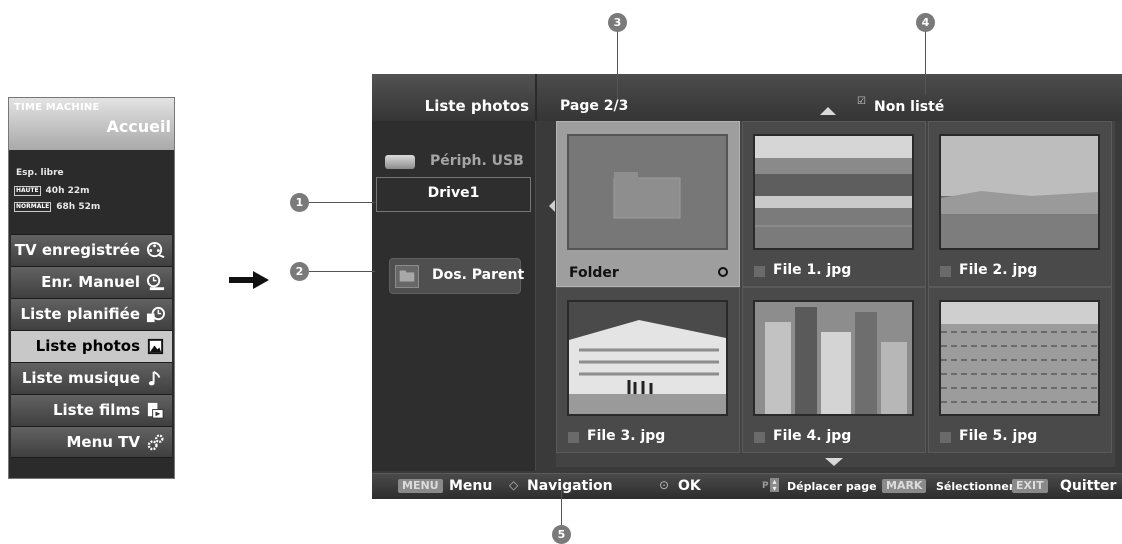 The height and width of the screenshot is (544, 1122). Describe the element at coordinates (812, 436) in the screenshot. I see `tile-name: File 4. jpg` at that location.